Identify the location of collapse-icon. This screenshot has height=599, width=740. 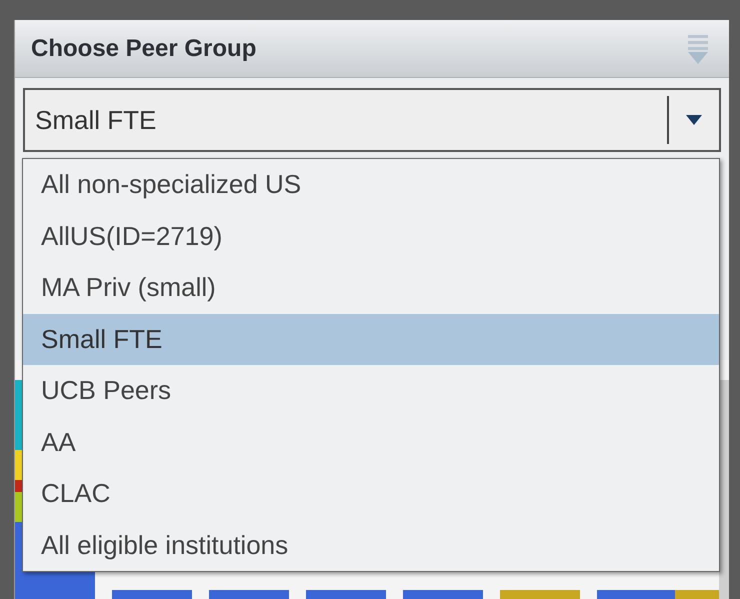
(698, 48).